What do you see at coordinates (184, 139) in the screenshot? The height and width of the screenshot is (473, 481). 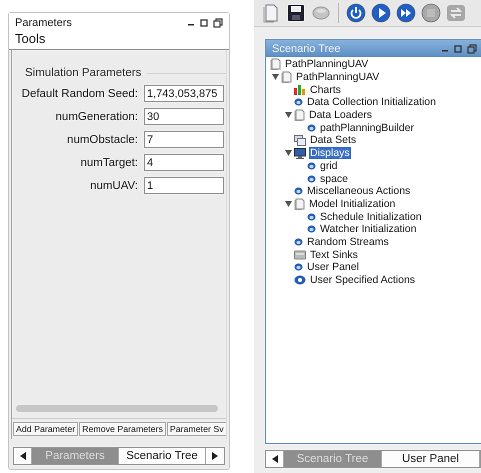 I see `input-field: 7` at bounding box center [184, 139].